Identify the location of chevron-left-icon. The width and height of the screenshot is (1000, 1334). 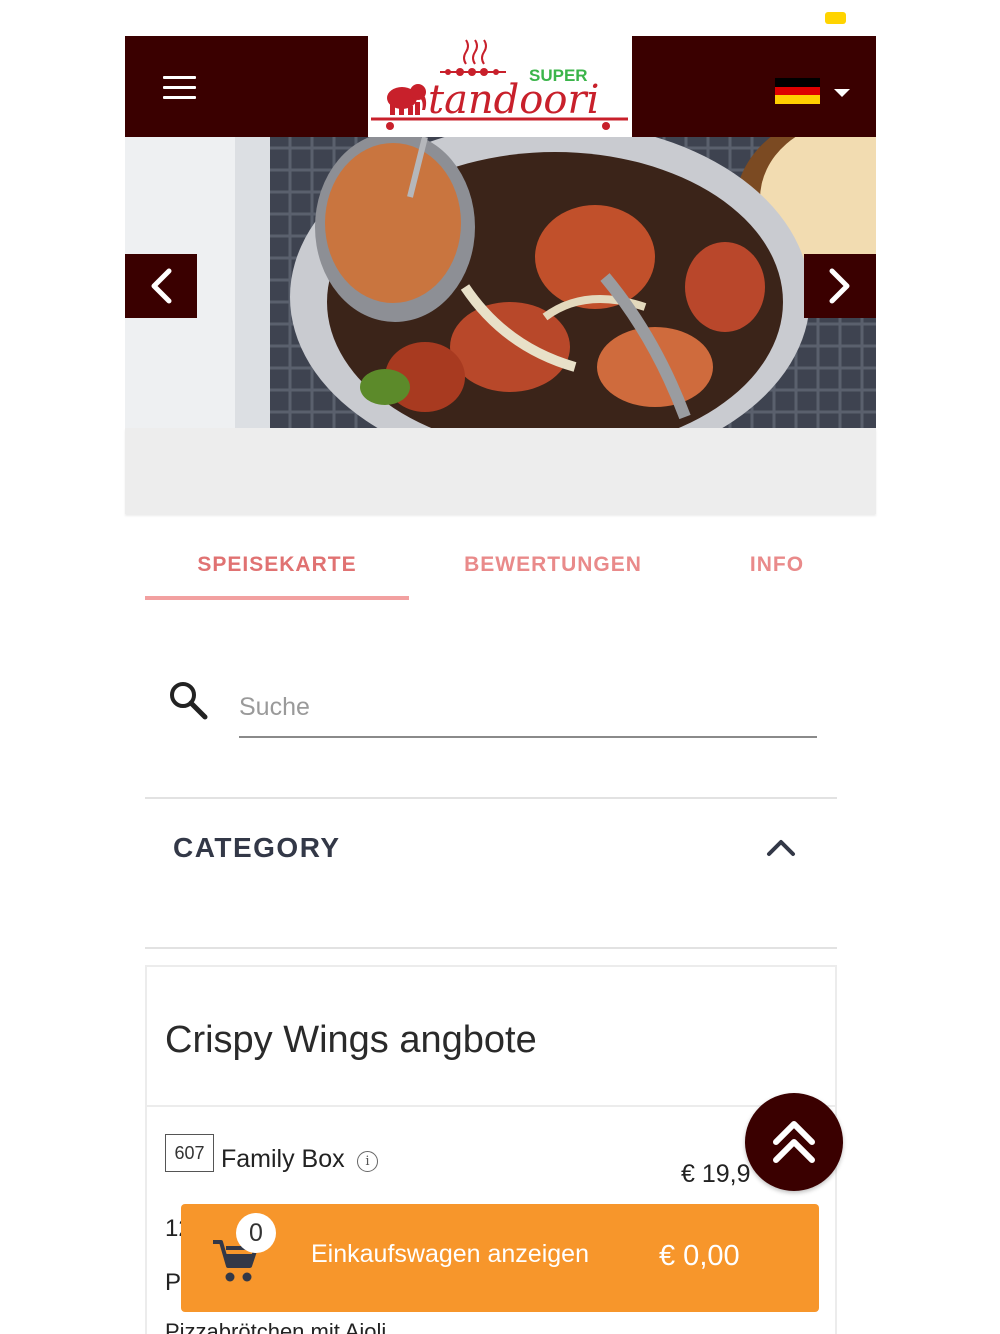
(161, 286).